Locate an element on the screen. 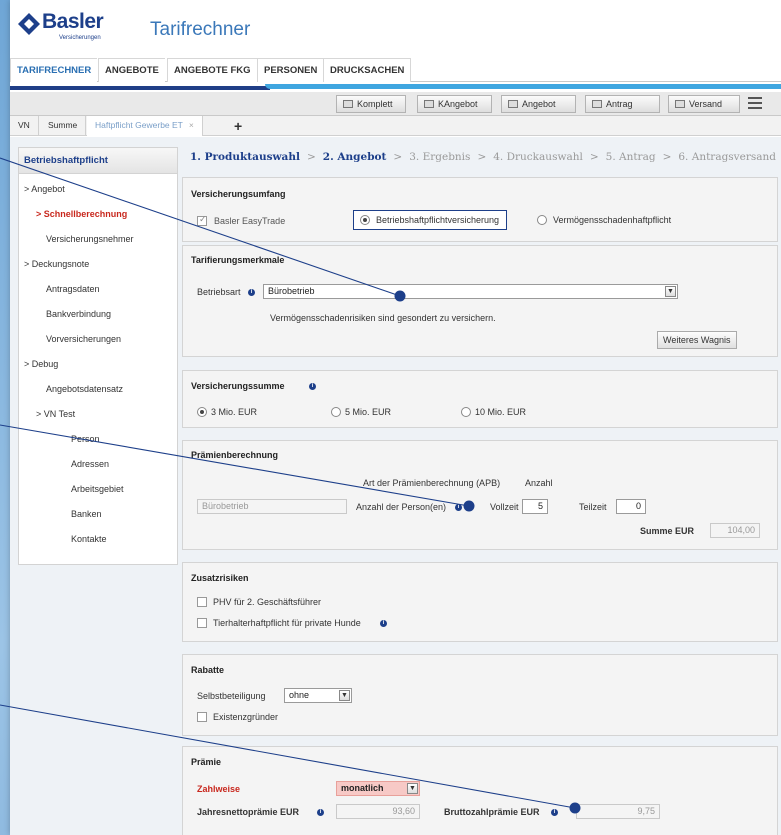  subtab-haftpflicht: Haftpflicht Gewerbe ET × is located at coordinates (145, 126).